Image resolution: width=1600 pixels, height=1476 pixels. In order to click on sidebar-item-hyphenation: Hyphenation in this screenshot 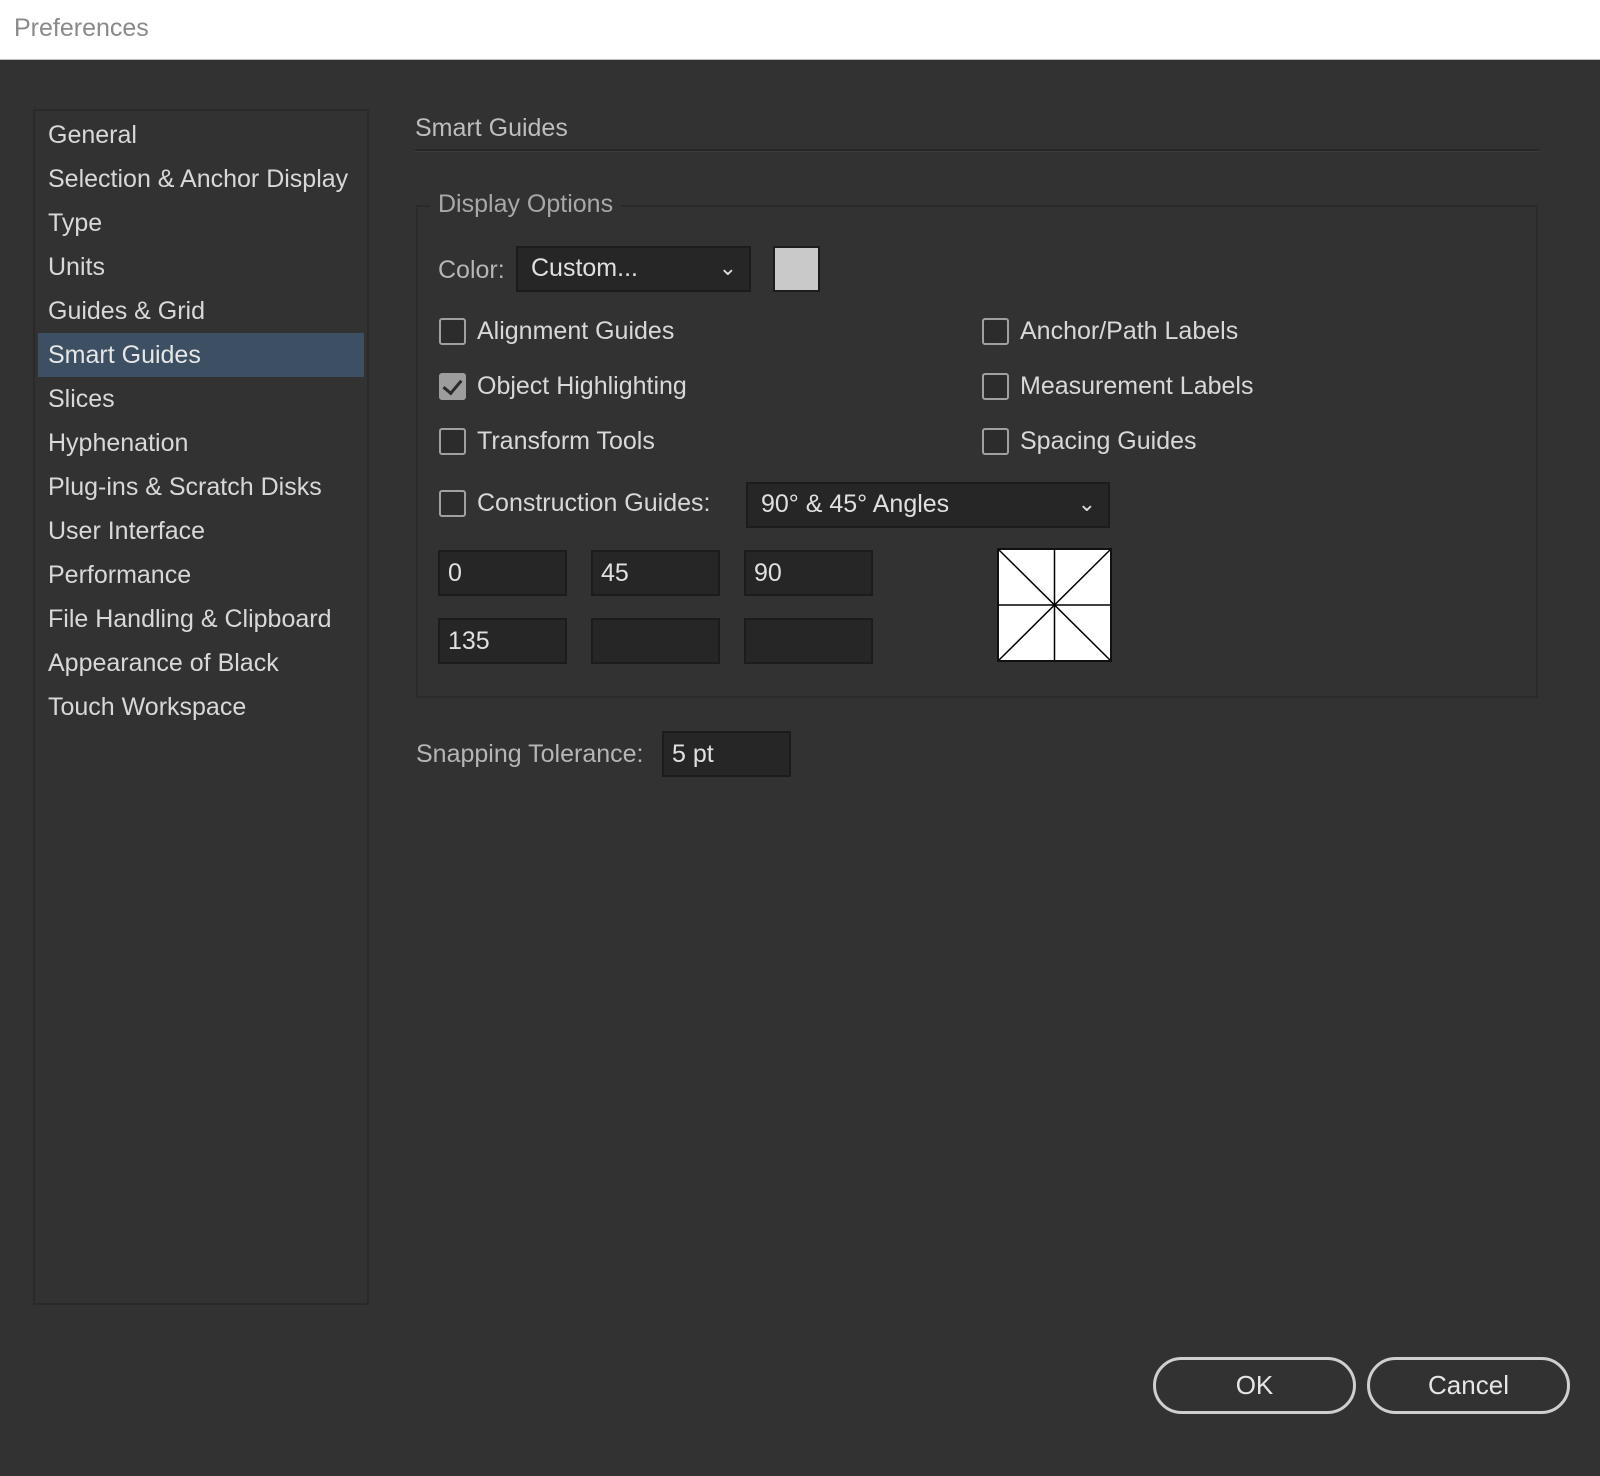, I will do `click(201, 443)`.